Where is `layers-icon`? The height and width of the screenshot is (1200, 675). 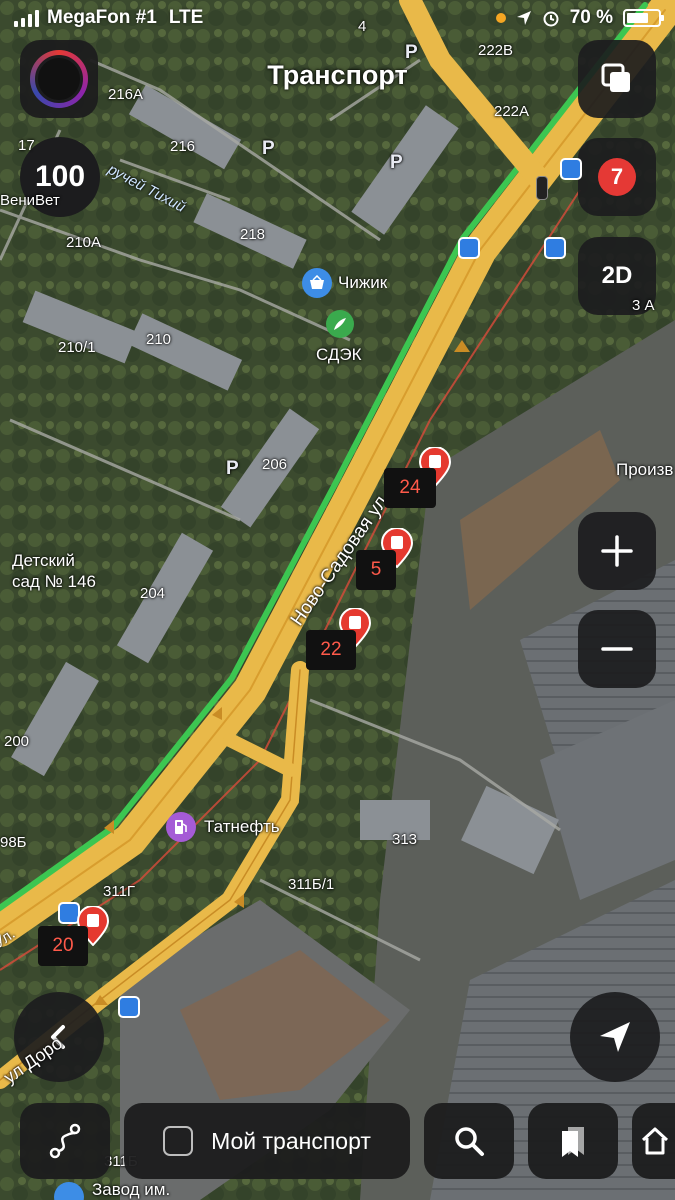 layers-icon is located at coordinates (615, 77).